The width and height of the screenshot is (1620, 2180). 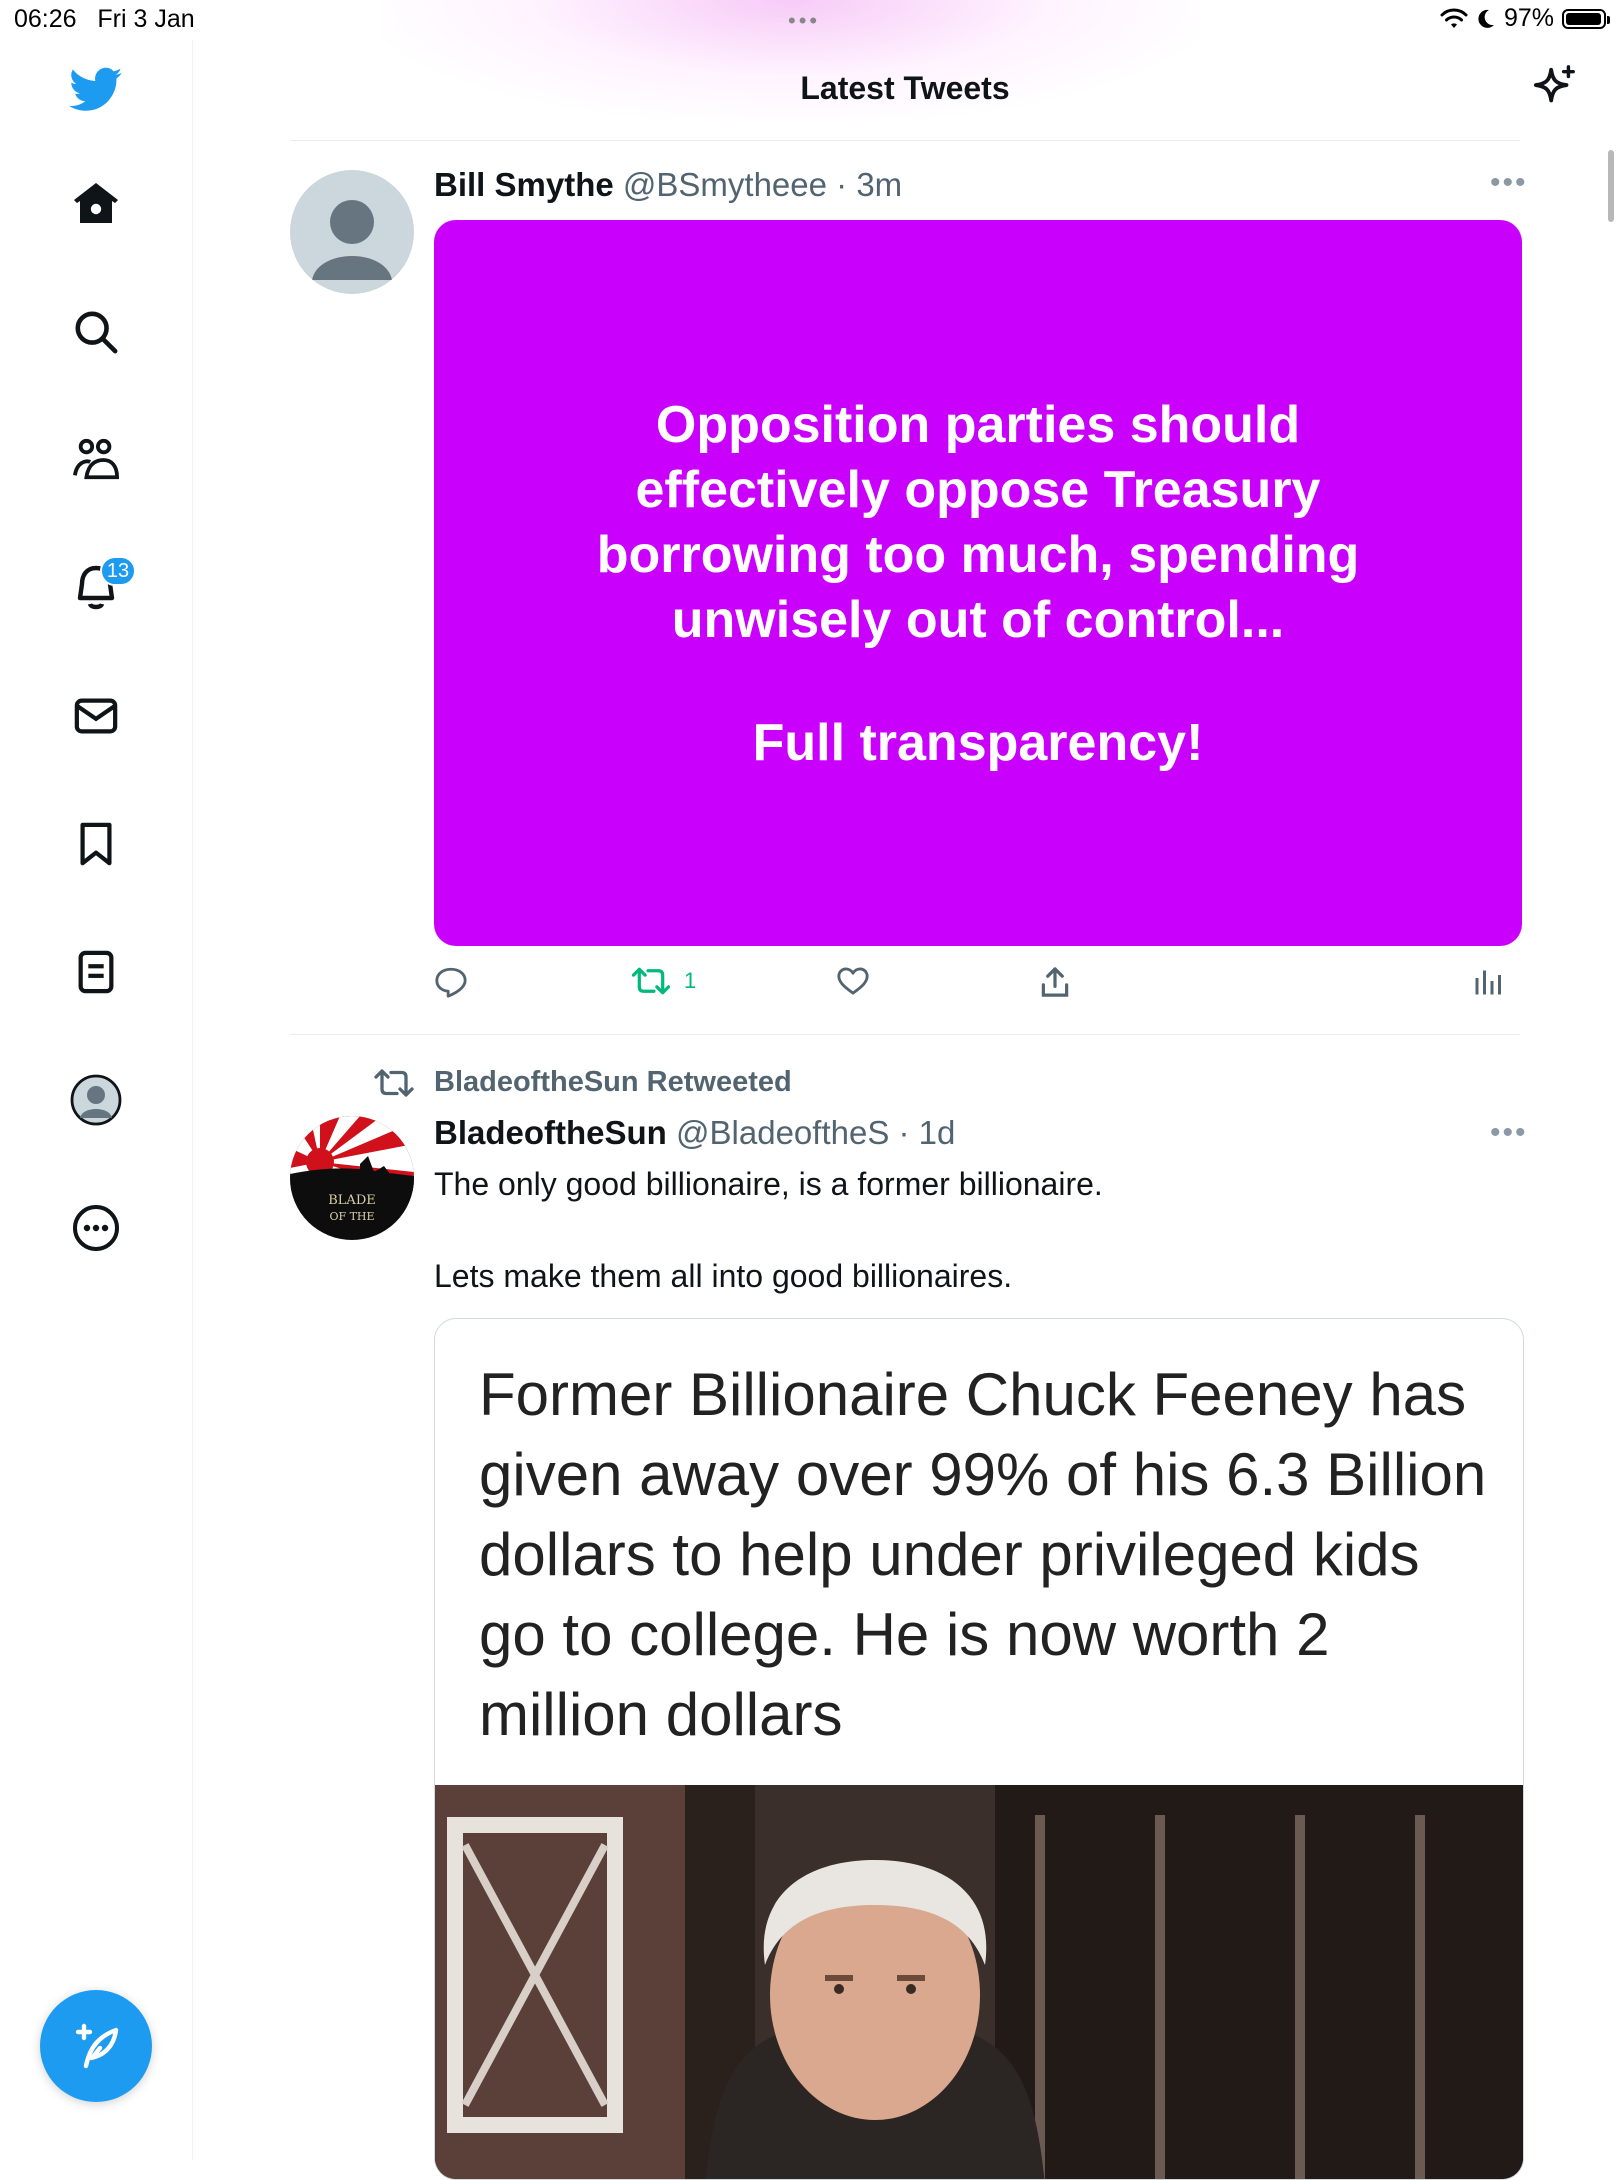 I want to click on compose-tweet-button, so click(x=96, y=2046).